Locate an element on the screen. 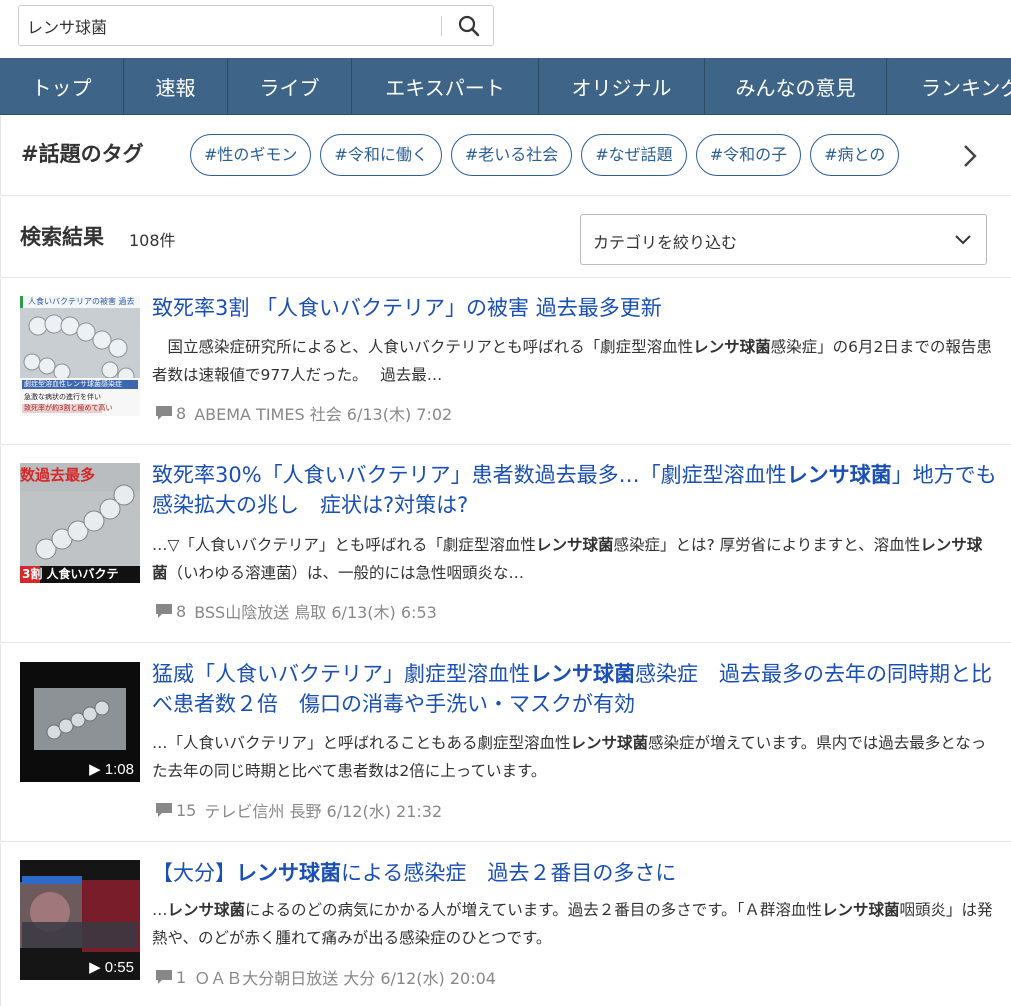  thumb-caption: 急激な病状の進行を伴い is located at coordinates (62, 397).